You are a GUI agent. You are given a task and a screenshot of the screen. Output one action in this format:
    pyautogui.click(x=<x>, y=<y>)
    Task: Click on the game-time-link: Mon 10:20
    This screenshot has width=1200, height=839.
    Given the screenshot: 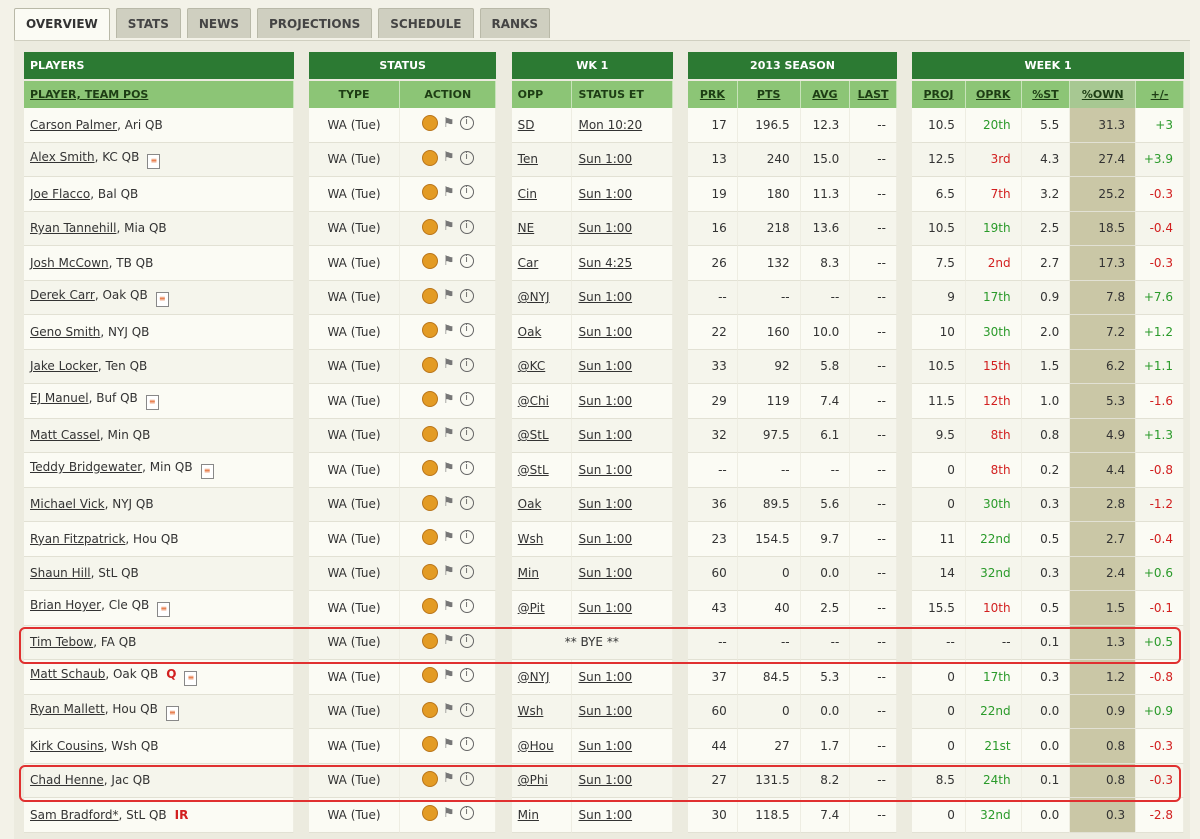 What is the action you would take?
    pyautogui.click(x=622, y=125)
    